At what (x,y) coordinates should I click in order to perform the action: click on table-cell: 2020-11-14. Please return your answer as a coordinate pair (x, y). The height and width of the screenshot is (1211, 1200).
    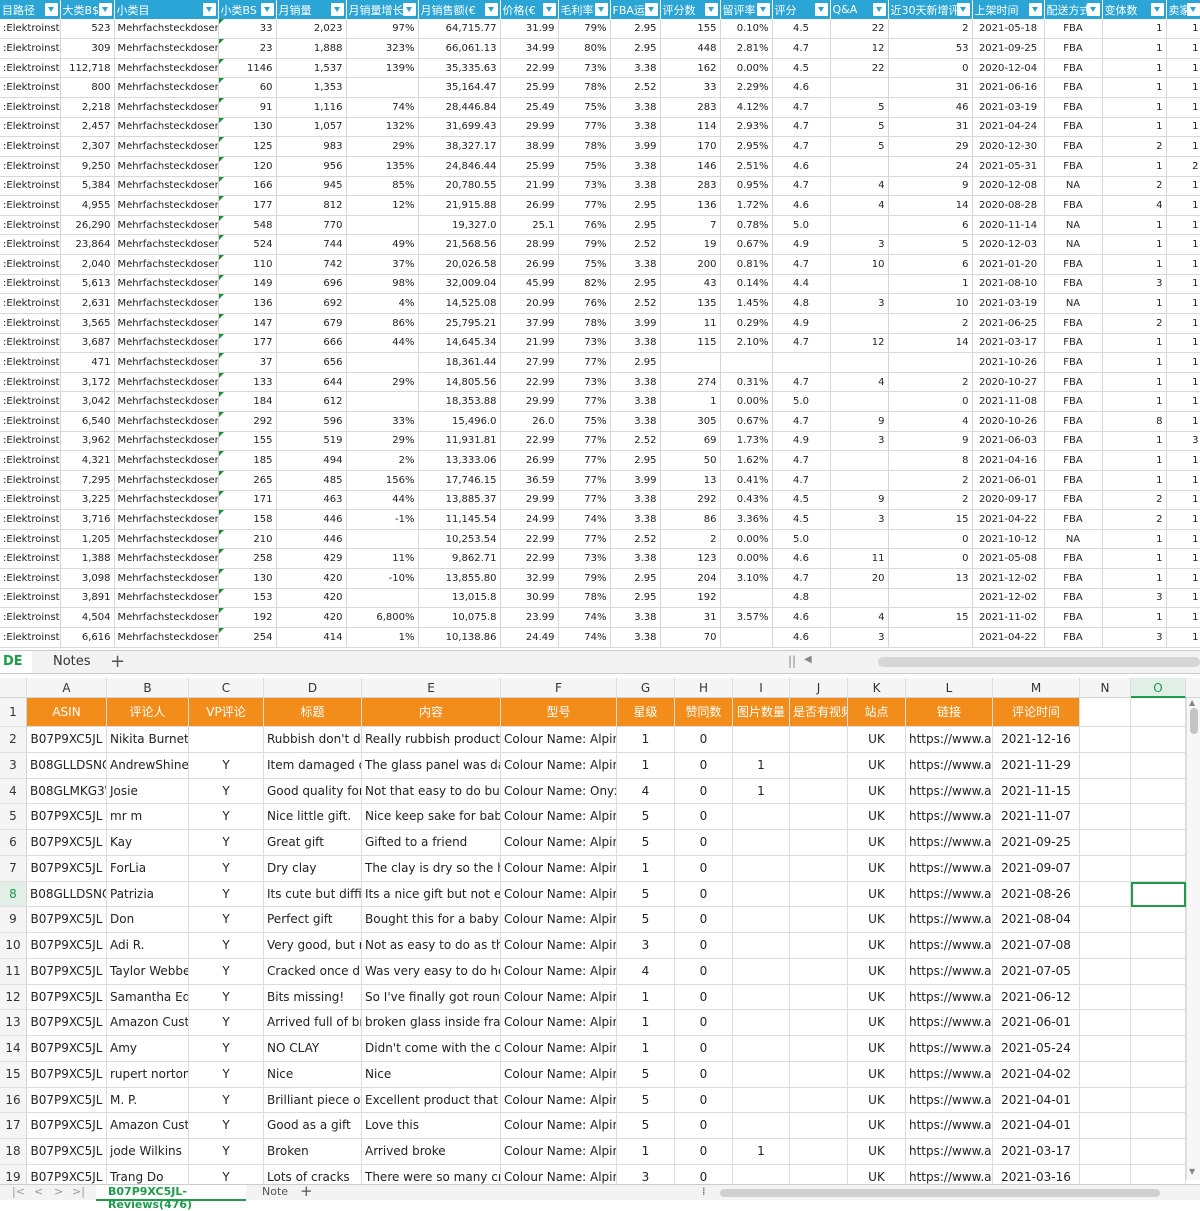
    Looking at the image, I should click on (1008, 225).